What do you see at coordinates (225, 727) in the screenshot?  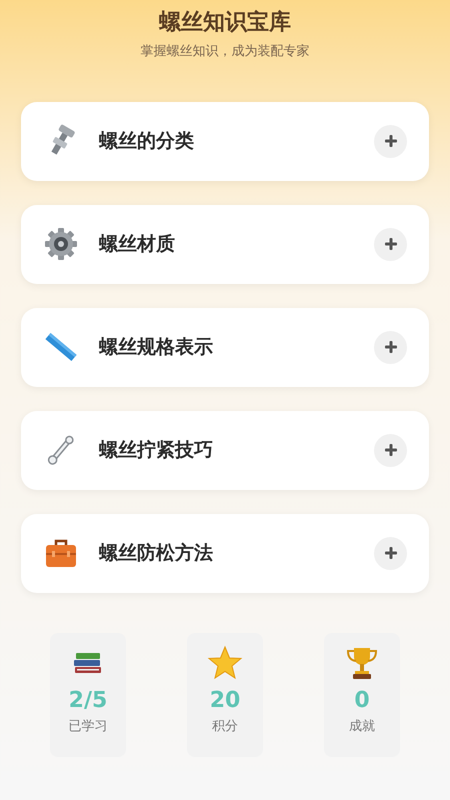 I see `stat-label: 积分` at bounding box center [225, 727].